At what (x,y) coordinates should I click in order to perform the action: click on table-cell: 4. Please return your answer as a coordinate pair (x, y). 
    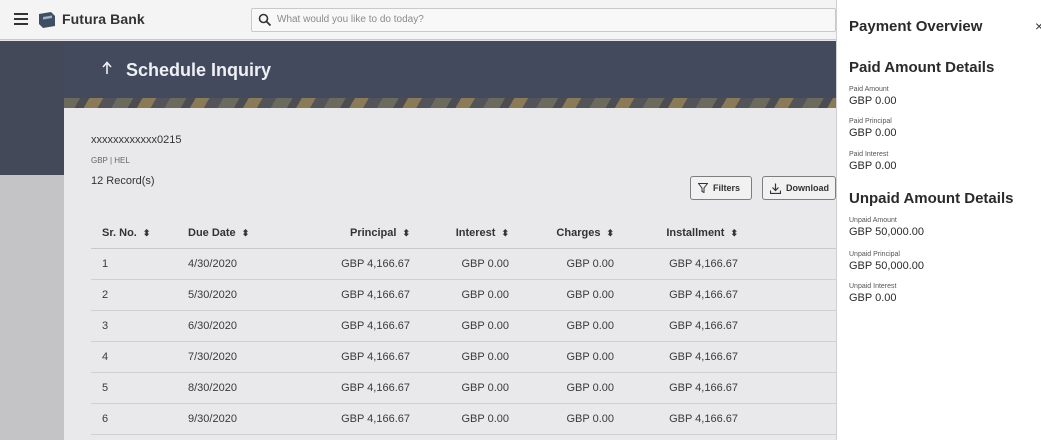
    Looking at the image, I should click on (139, 357).